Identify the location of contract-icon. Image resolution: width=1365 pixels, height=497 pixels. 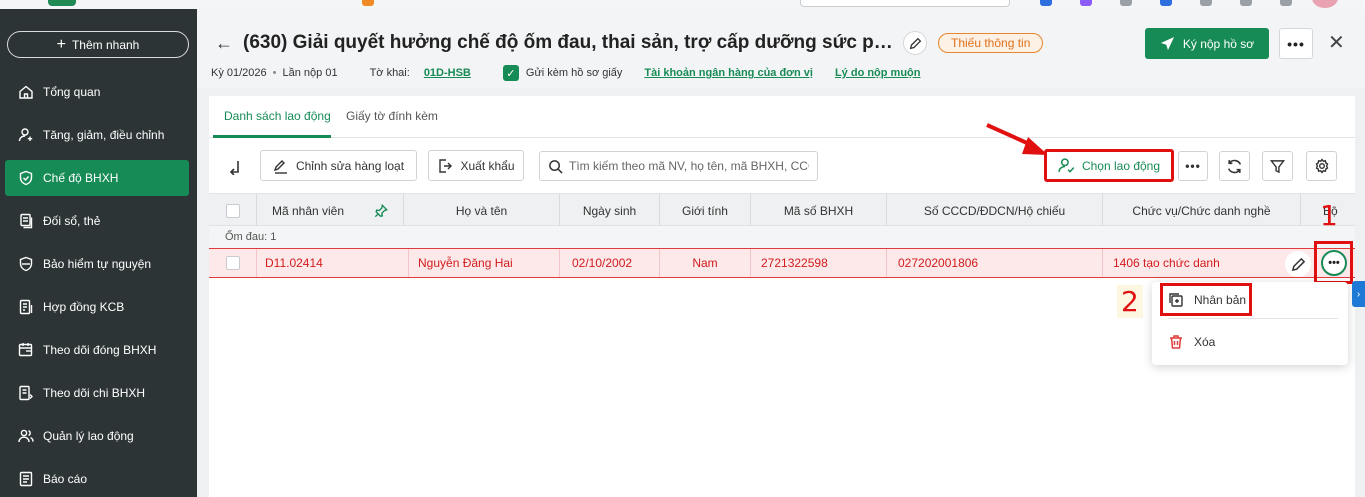
(26, 307).